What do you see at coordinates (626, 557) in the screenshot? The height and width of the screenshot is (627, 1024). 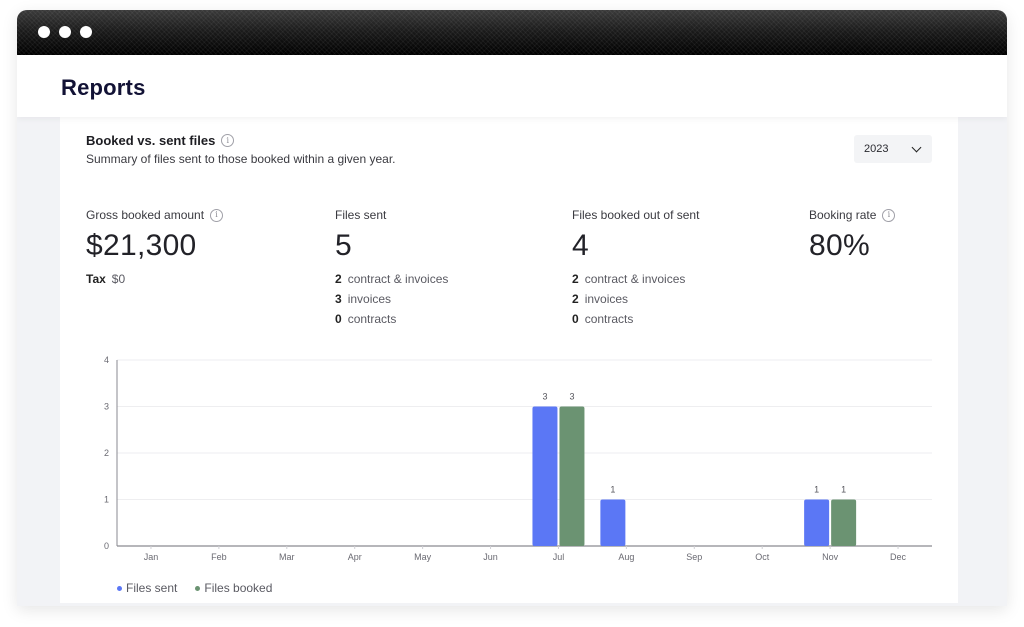 I see `x-tick-label: Aug` at bounding box center [626, 557].